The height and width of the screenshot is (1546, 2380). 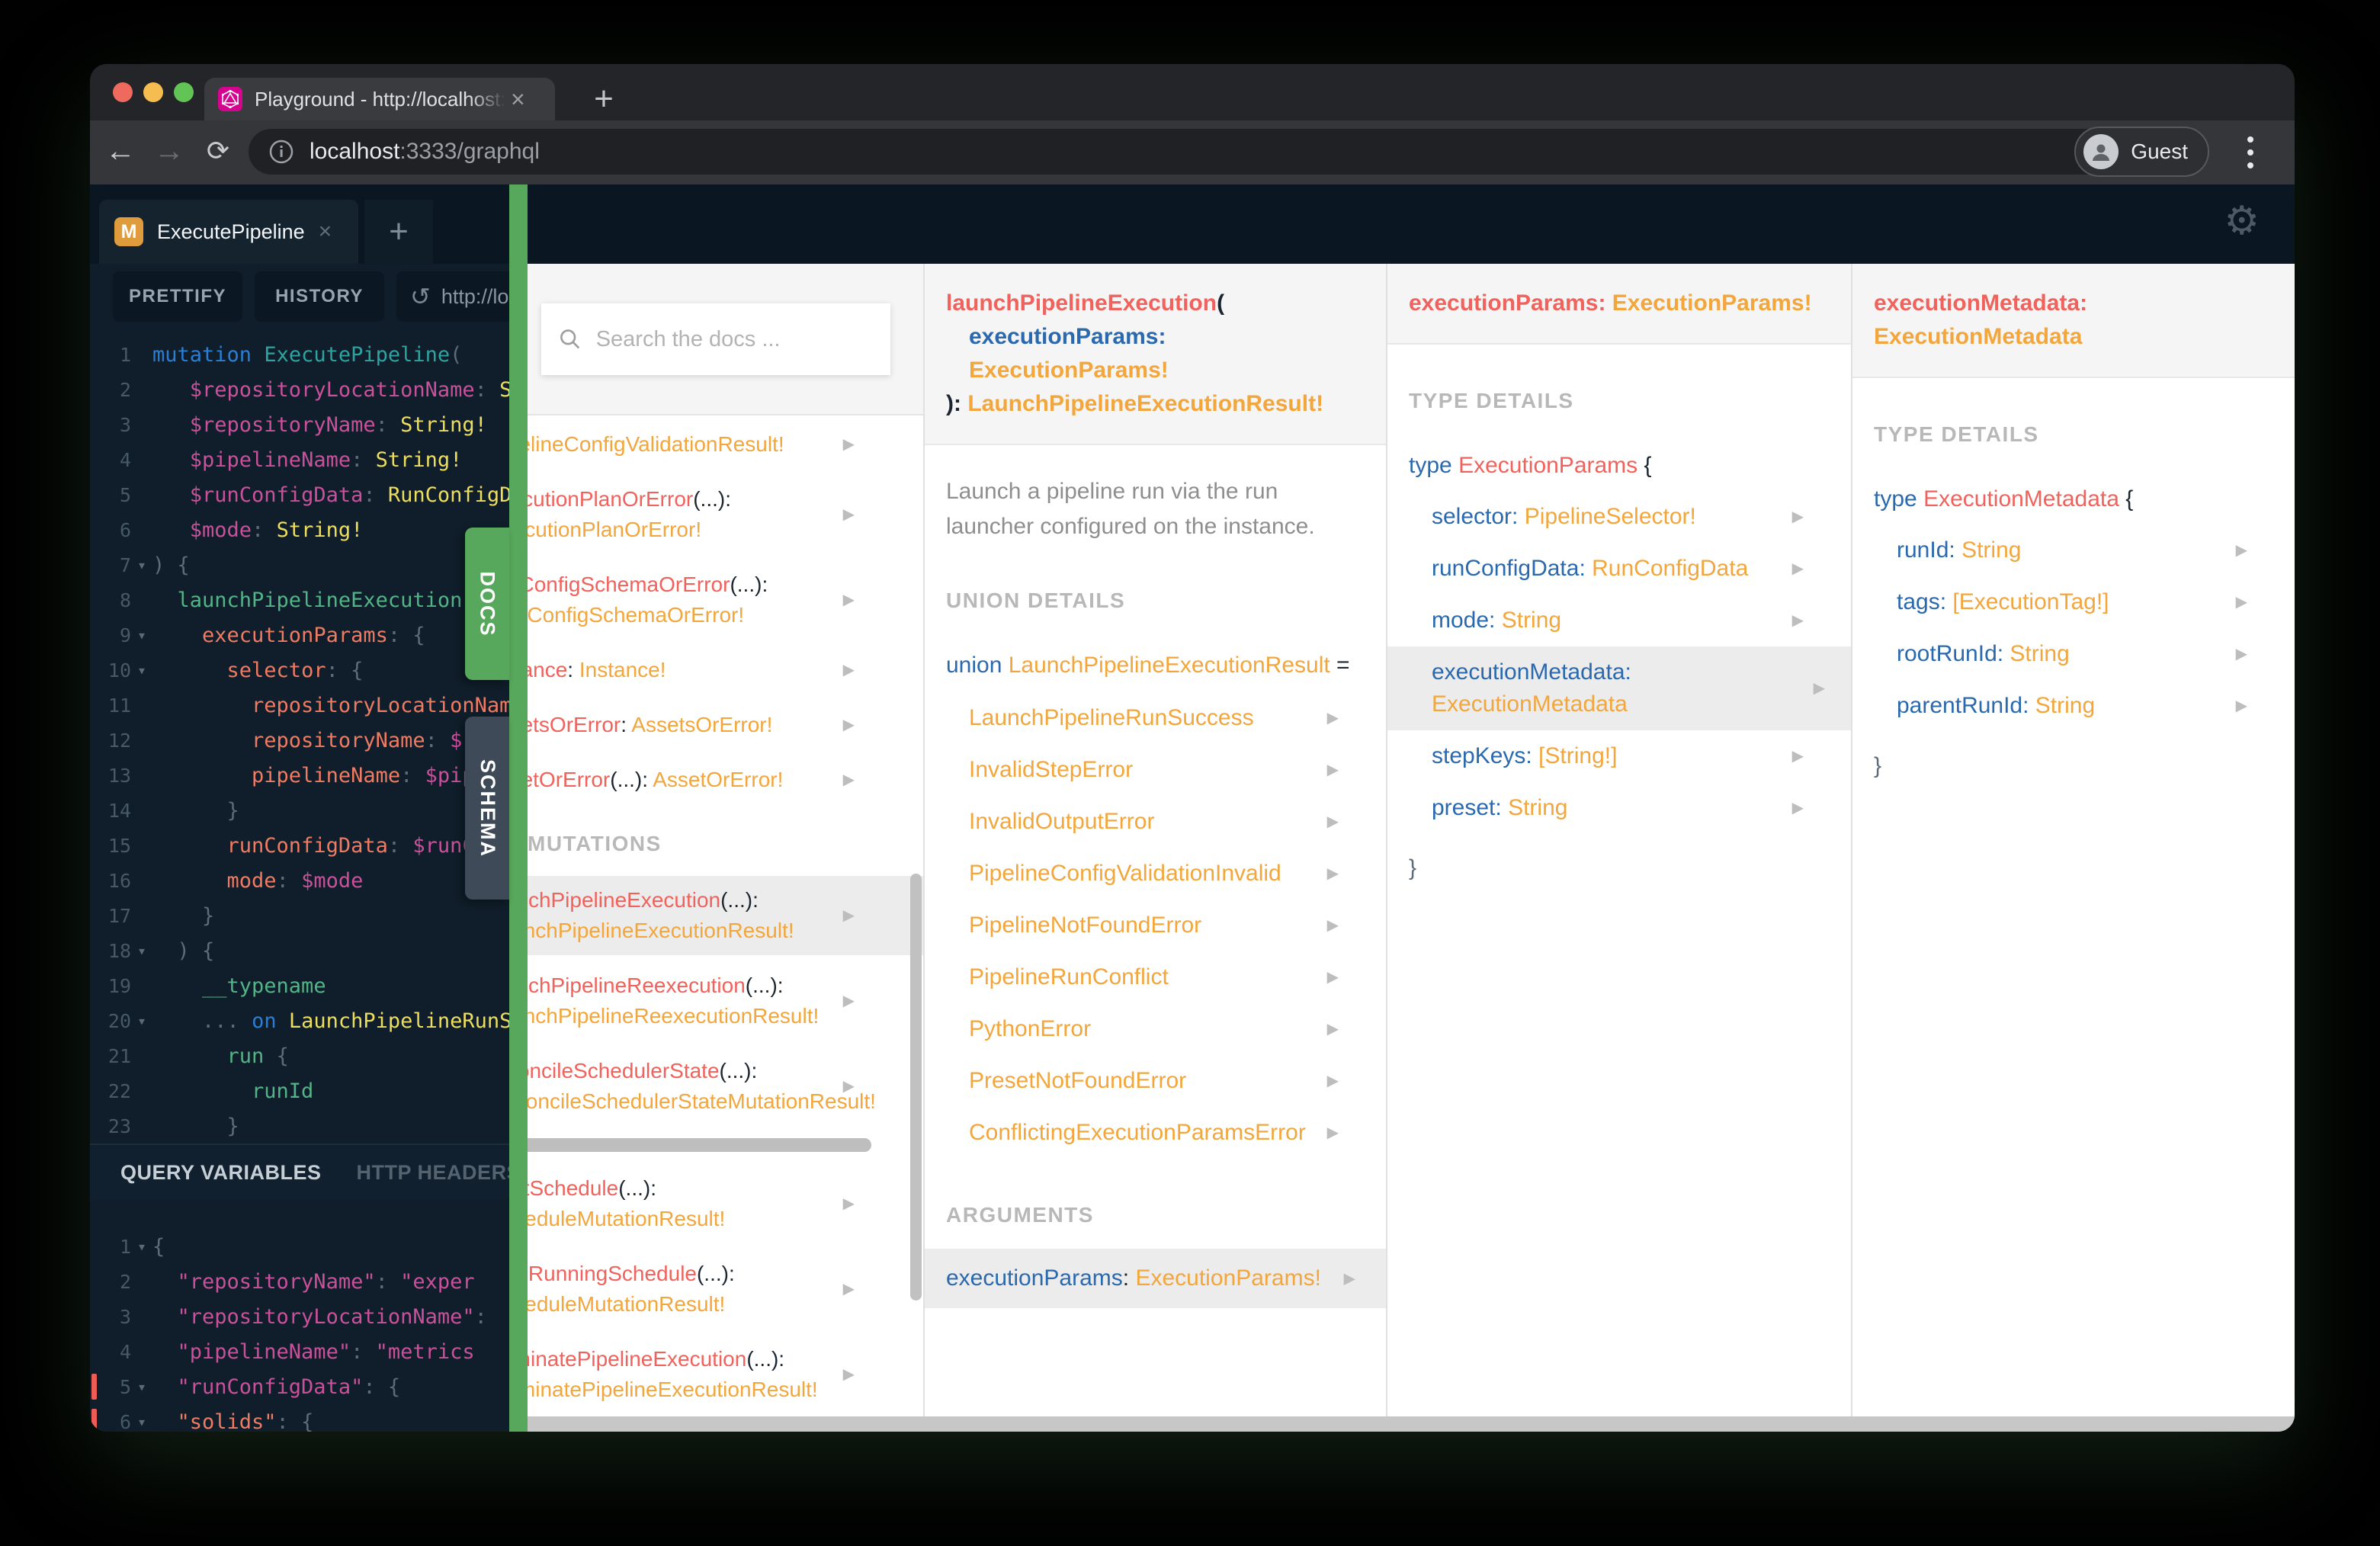 What do you see at coordinates (218, 151) in the screenshot?
I see `reload-icon: ⟳` at bounding box center [218, 151].